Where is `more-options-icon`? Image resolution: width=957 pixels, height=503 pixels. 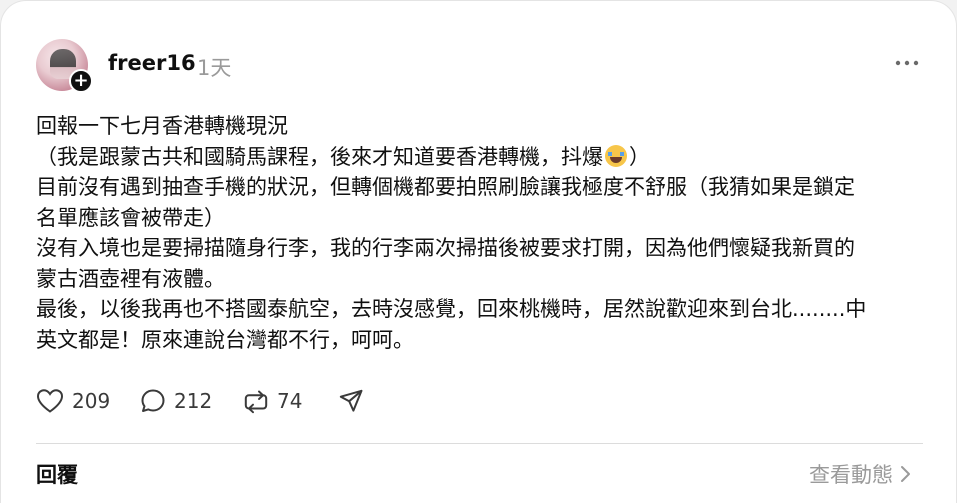 more-options-icon is located at coordinates (907, 63).